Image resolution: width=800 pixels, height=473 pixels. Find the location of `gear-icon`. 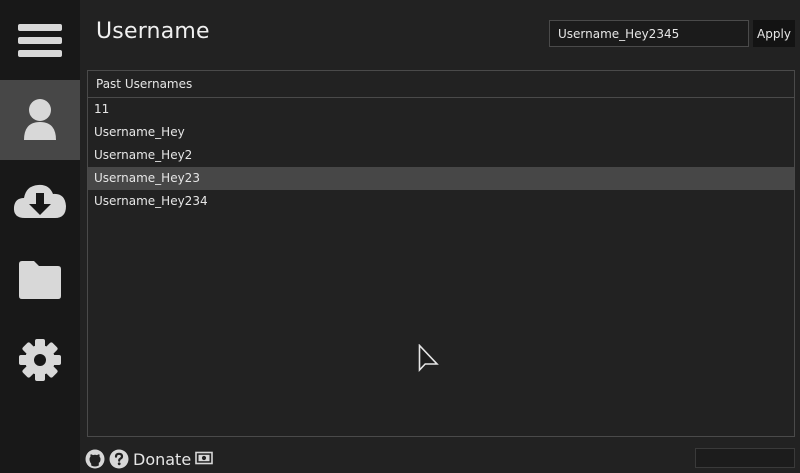

gear-icon is located at coordinates (40, 360).